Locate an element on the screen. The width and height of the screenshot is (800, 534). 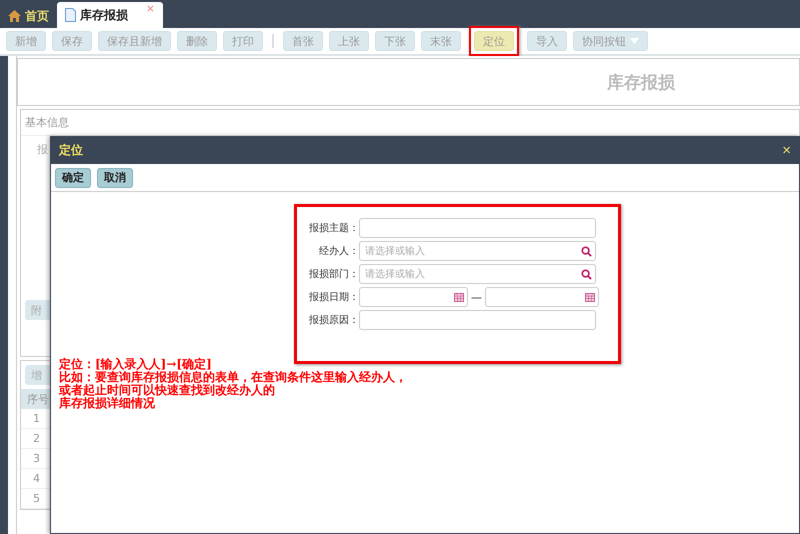
close-icon: × is located at coordinates (150, 8).